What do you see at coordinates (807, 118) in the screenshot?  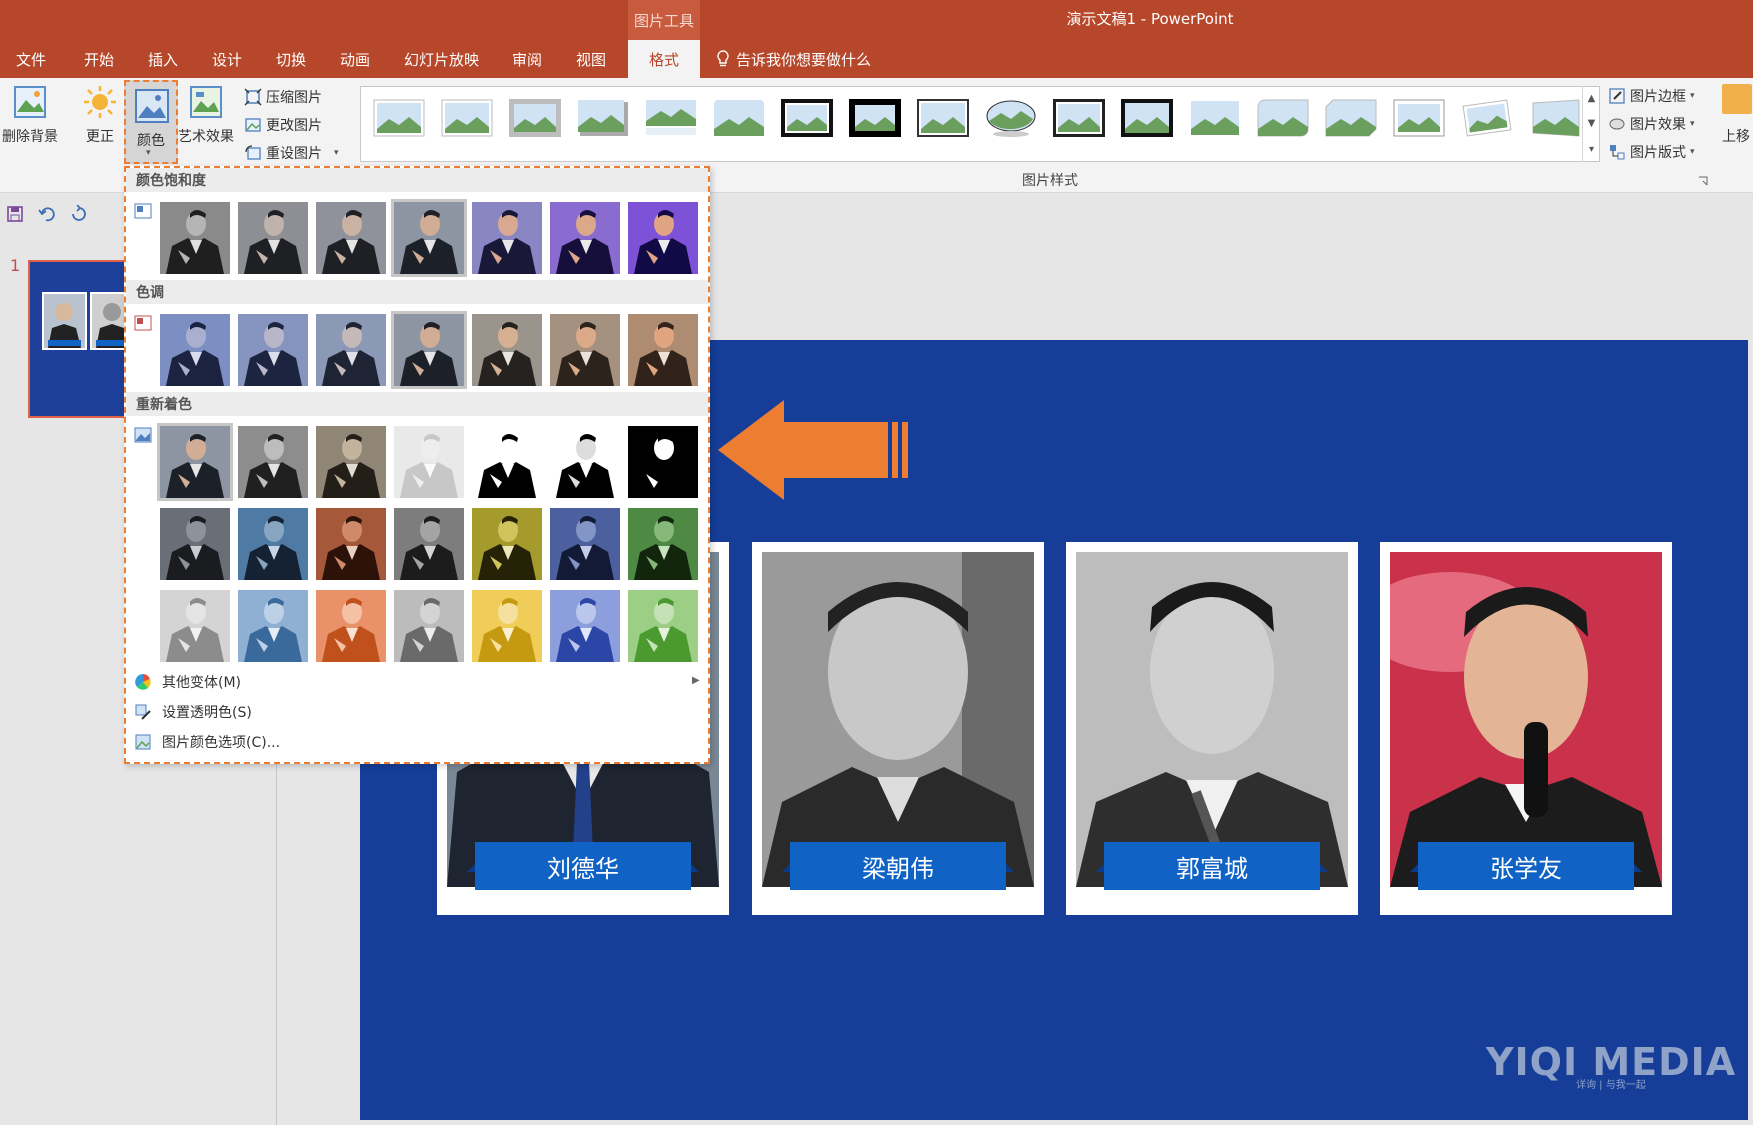 I see `style-black-frame` at bounding box center [807, 118].